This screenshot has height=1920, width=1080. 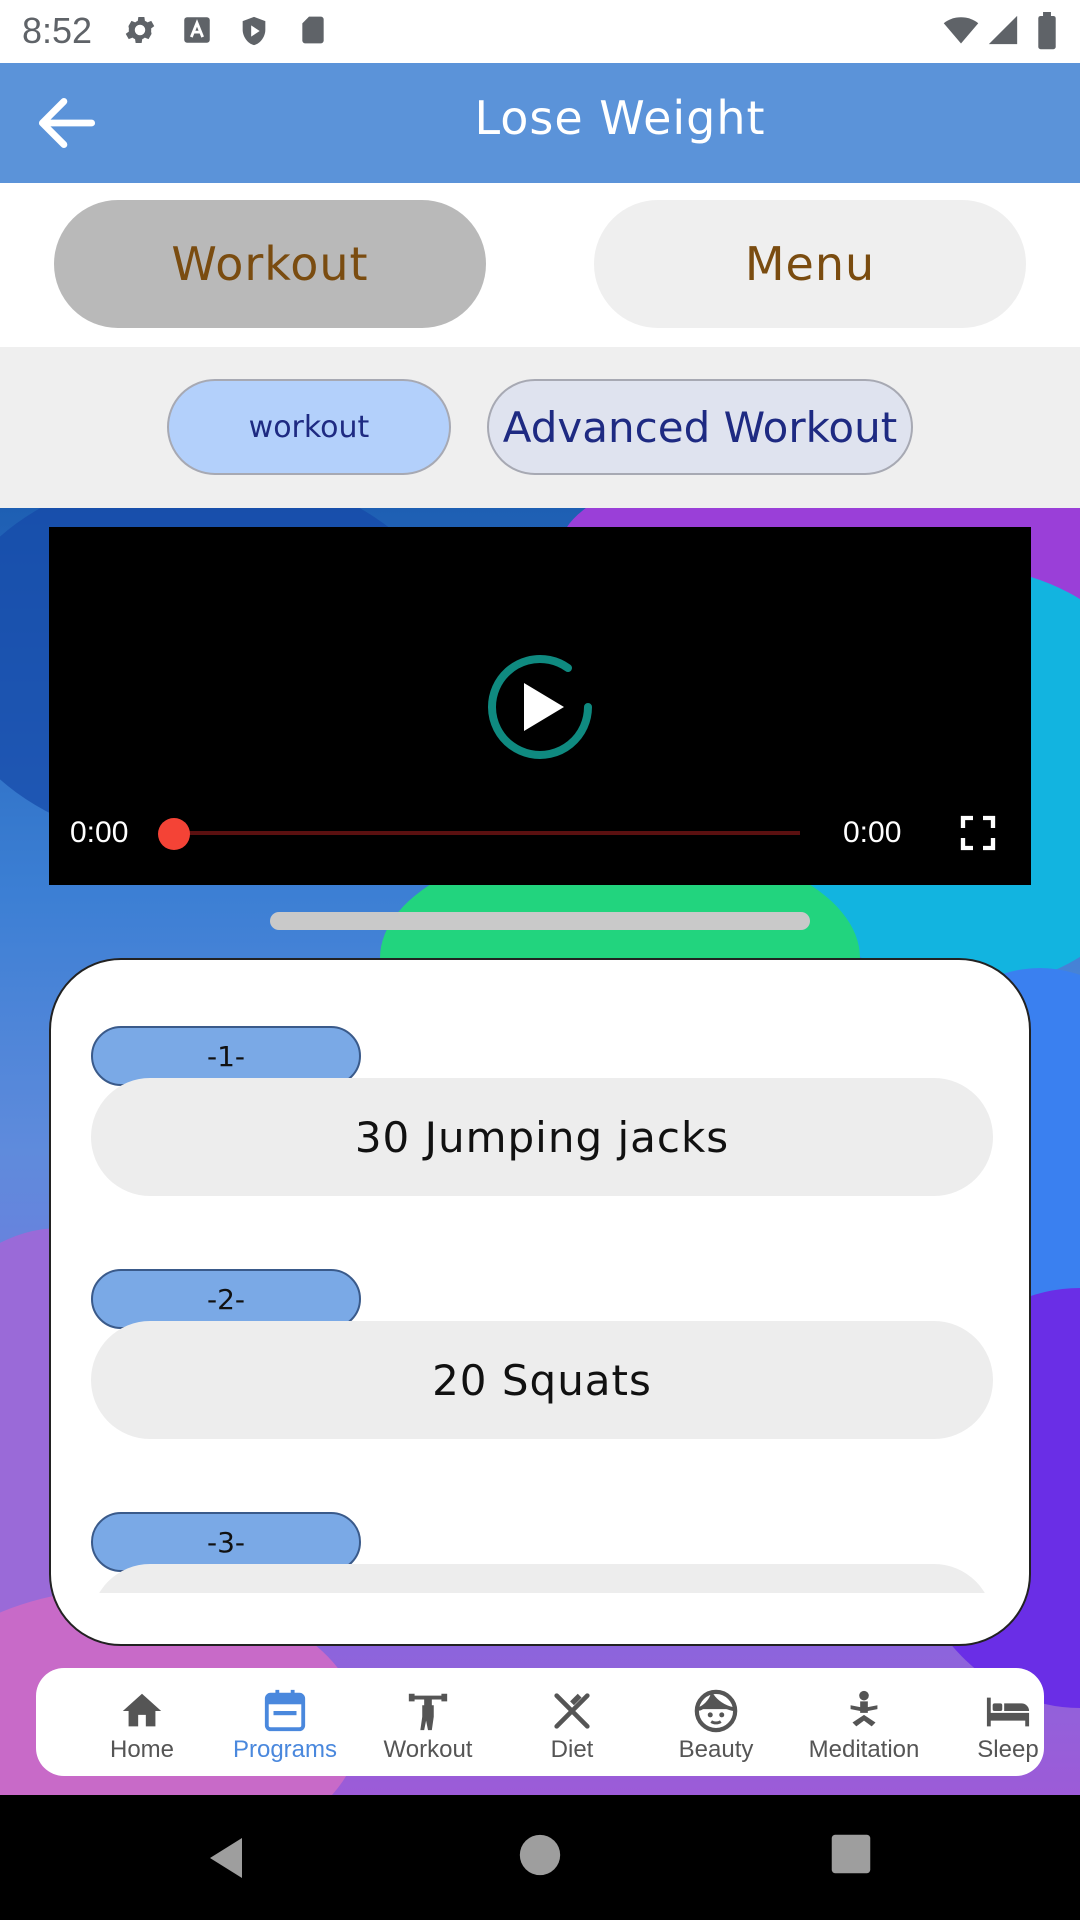 I want to click on utensils-icon, so click(x=572, y=1711).